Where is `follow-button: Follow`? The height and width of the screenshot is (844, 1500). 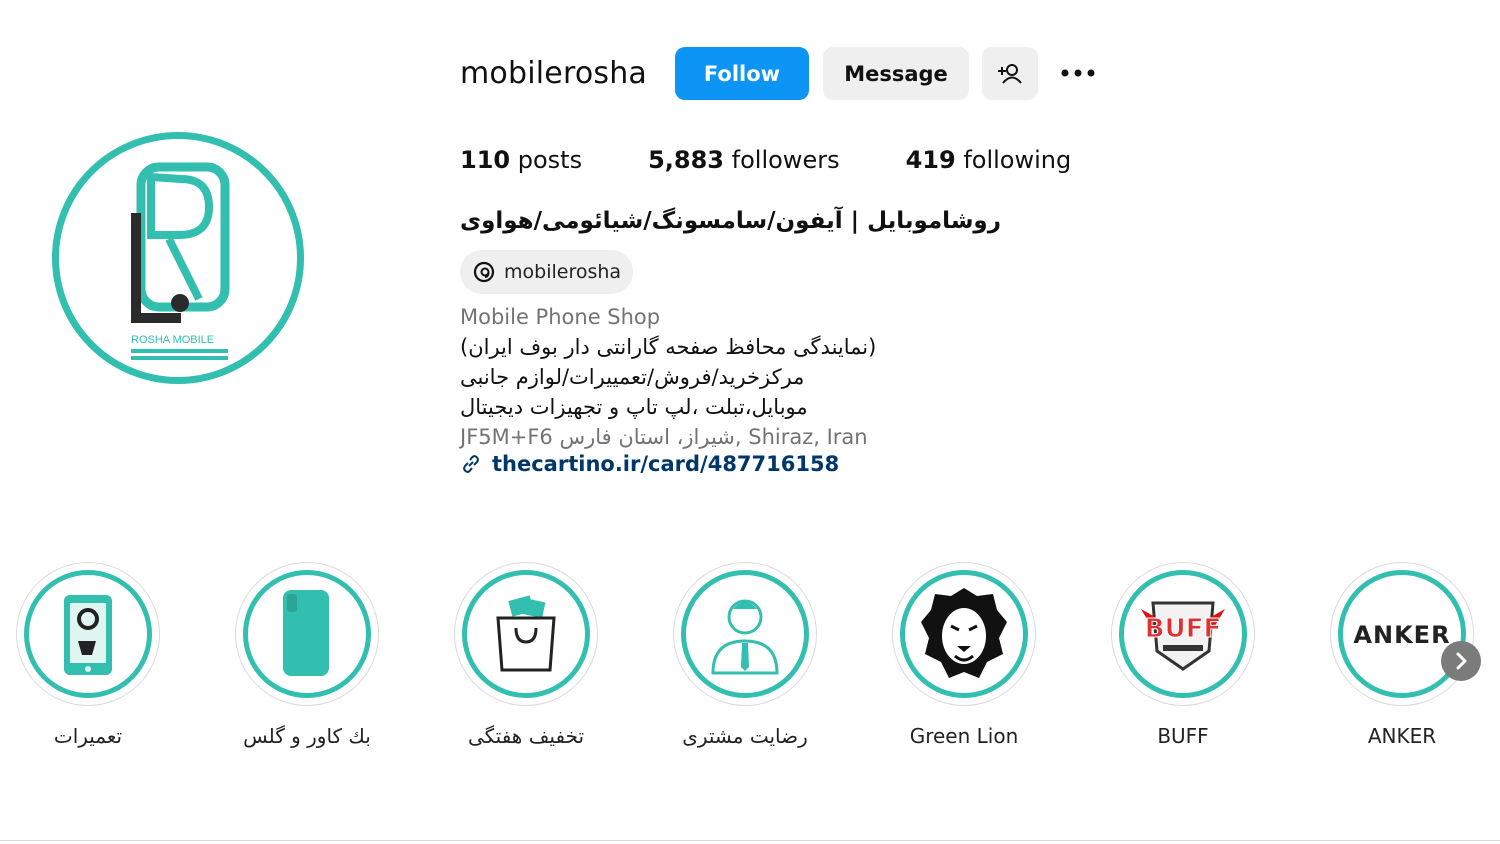 follow-button: Follow is located at coordinates (742, 73).